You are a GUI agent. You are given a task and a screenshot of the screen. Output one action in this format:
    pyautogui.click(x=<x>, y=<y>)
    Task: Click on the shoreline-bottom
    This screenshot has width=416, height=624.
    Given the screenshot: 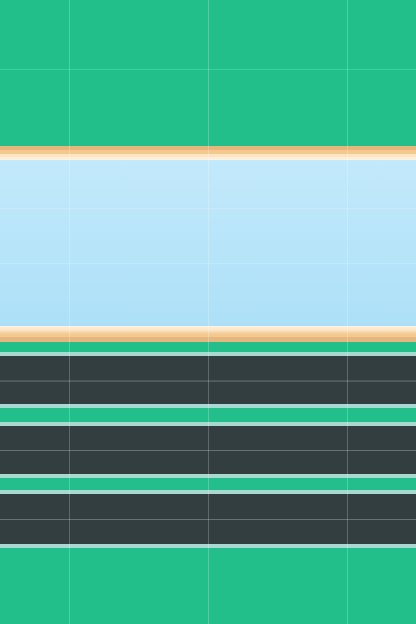 What is the action you would take?
    pyautogui.click(x=208, y=334)
    